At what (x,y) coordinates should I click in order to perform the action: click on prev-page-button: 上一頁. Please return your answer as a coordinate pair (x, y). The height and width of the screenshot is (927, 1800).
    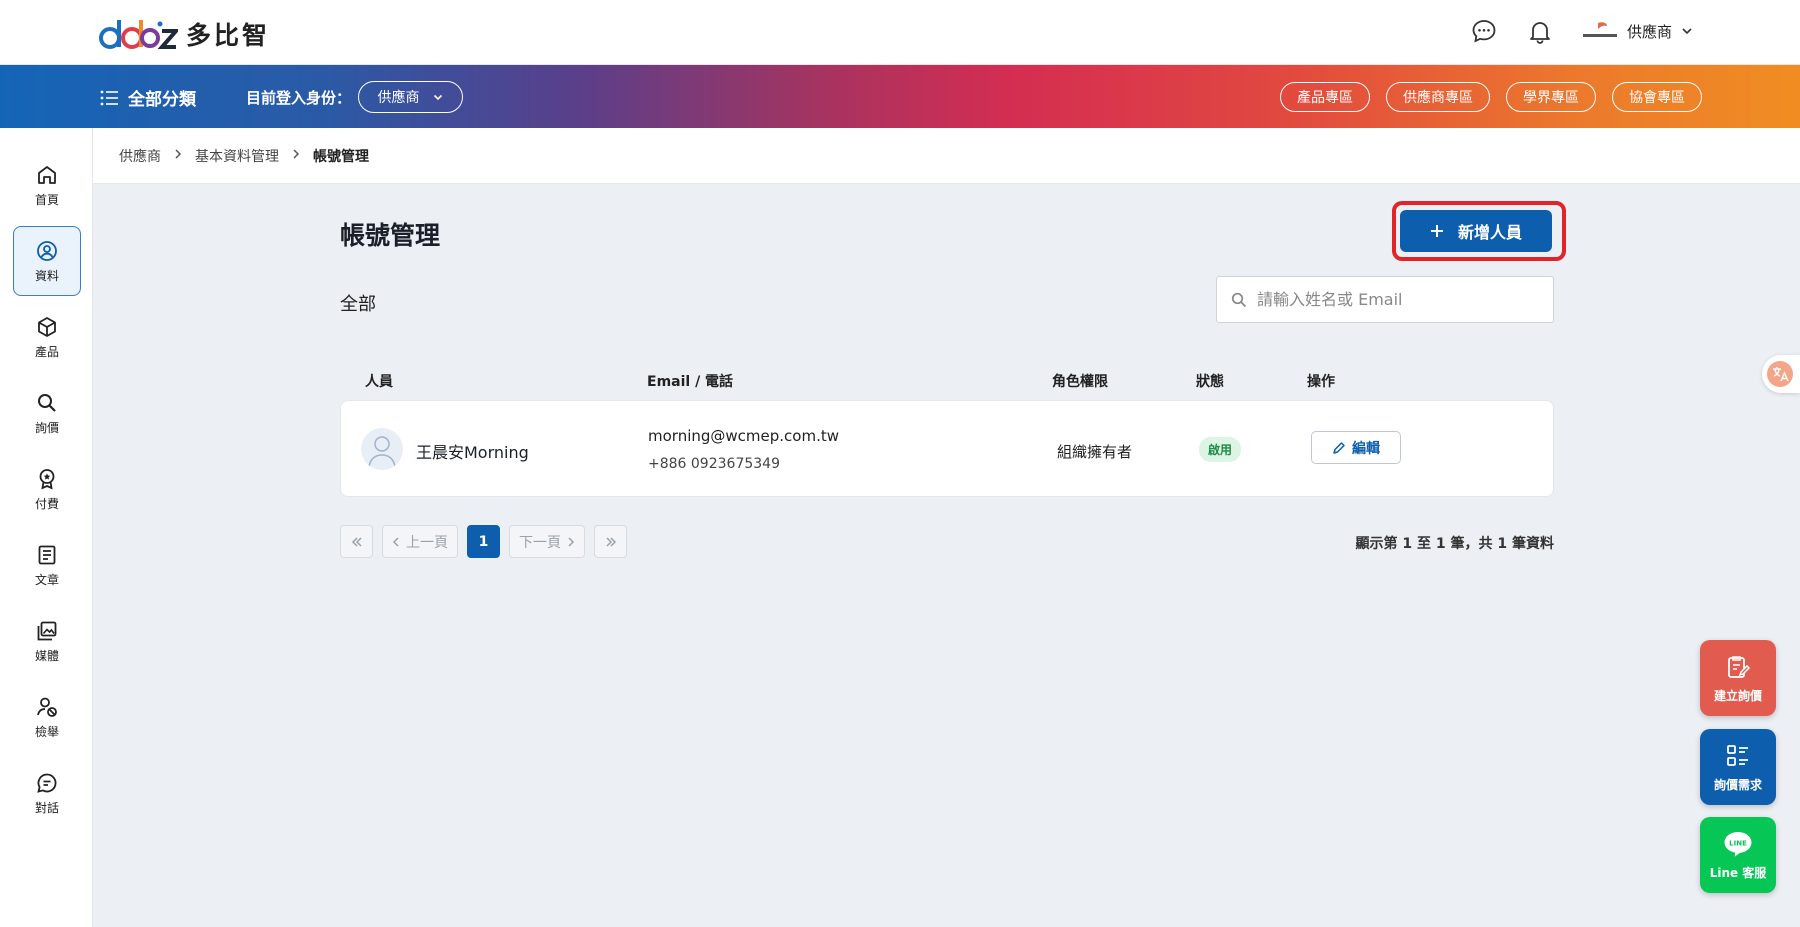
    Looking at the image, I should click on (420, 541).